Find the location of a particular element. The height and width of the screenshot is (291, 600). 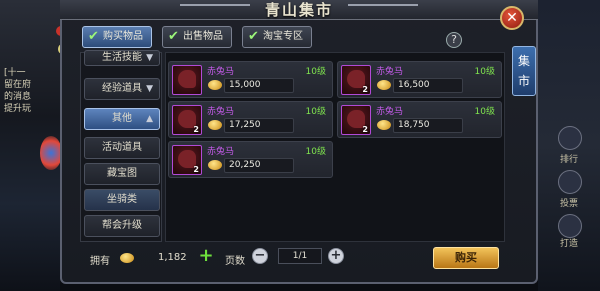

window-titlebar: 青山集市 is located at coordinates (299, 10).